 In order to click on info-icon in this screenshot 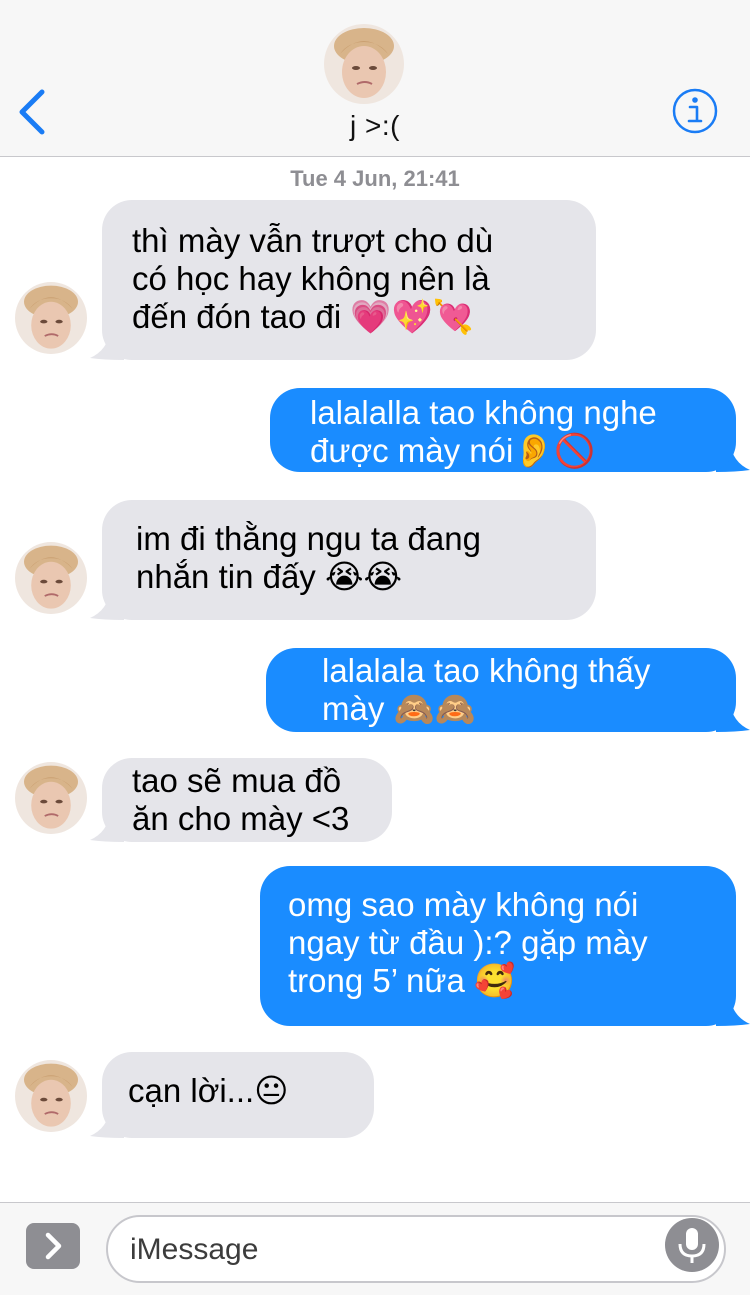, I will do `click(695, 111)`.